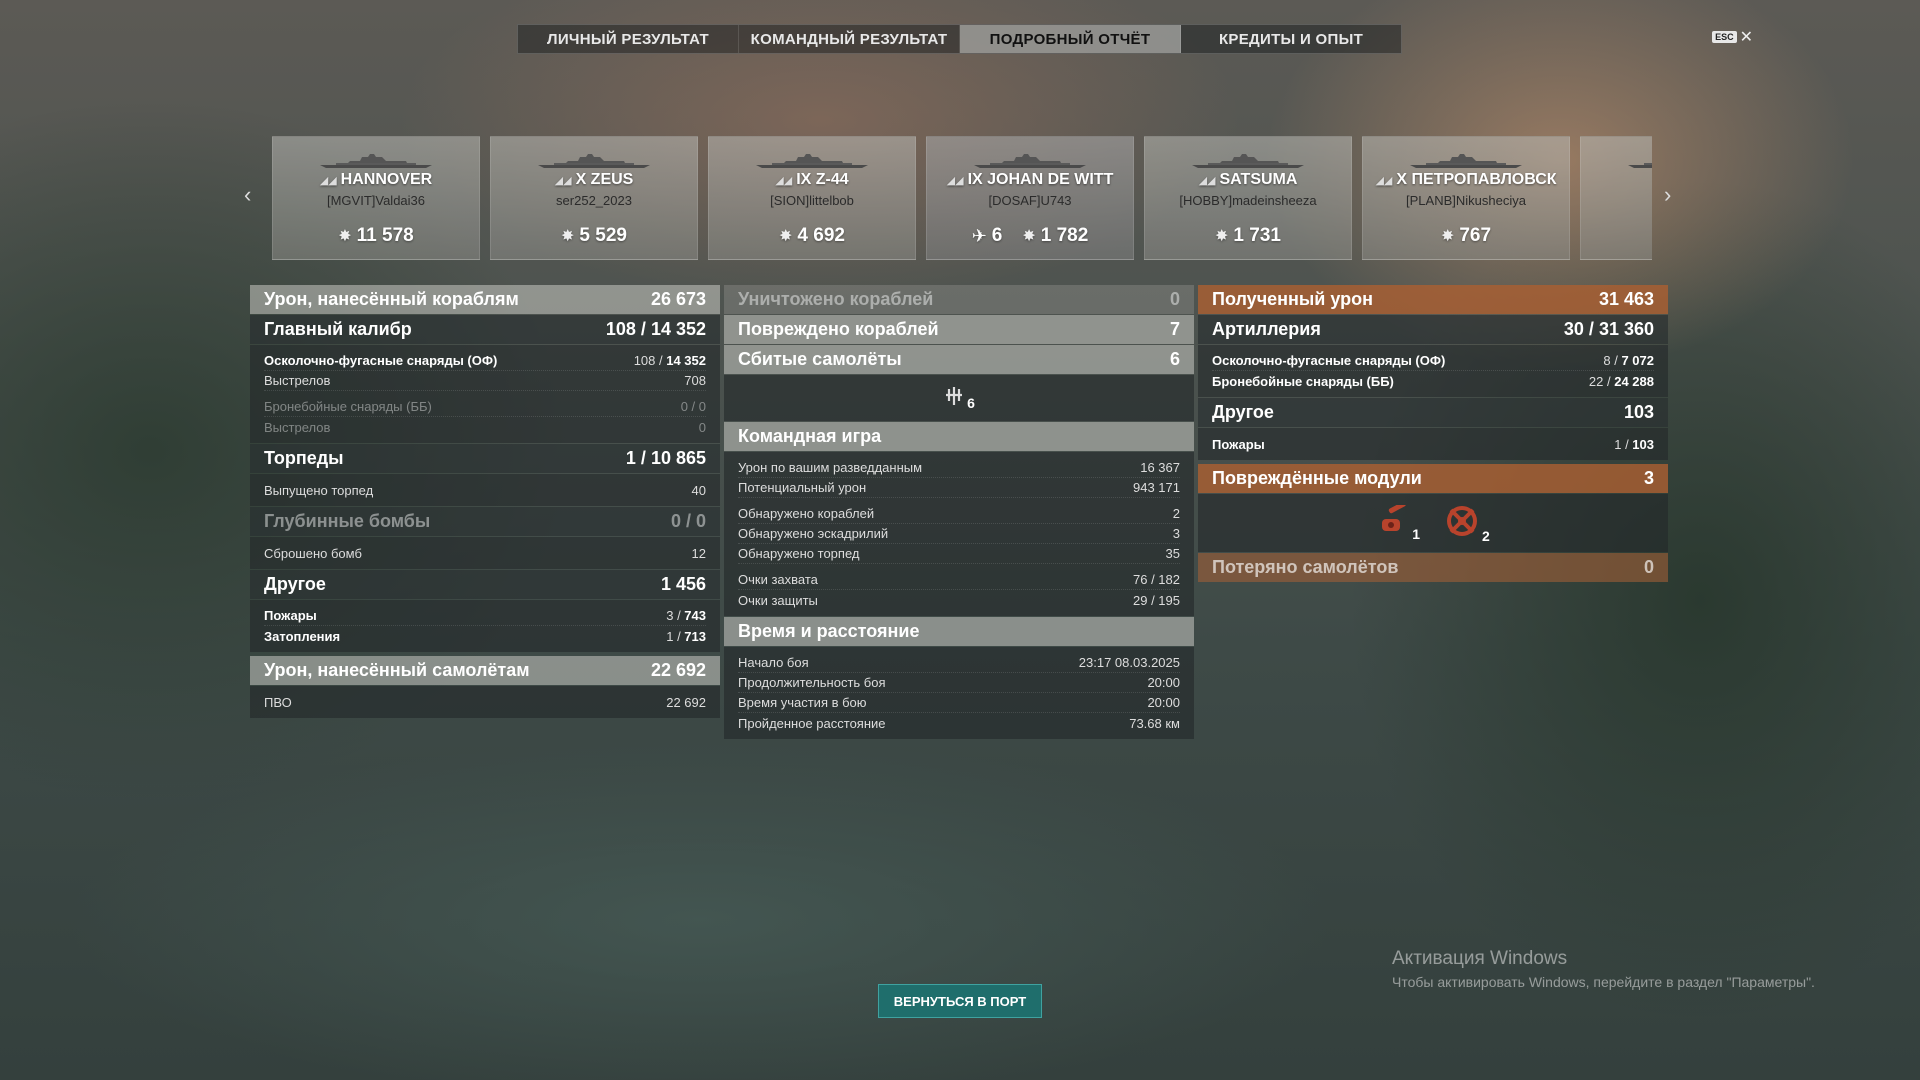  I want to click on damage-received-header: Полученный урон 31 463, so click(1433, 299).